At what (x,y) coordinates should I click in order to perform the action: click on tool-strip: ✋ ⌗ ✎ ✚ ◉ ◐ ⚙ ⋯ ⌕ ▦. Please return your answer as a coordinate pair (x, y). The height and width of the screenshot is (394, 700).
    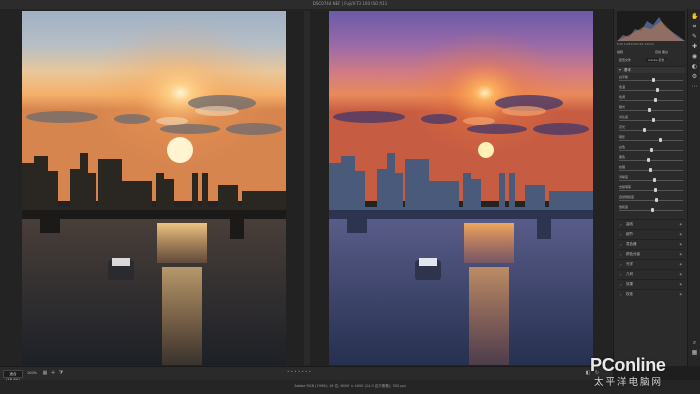
    Looking at the image, I should click on (693, 187).